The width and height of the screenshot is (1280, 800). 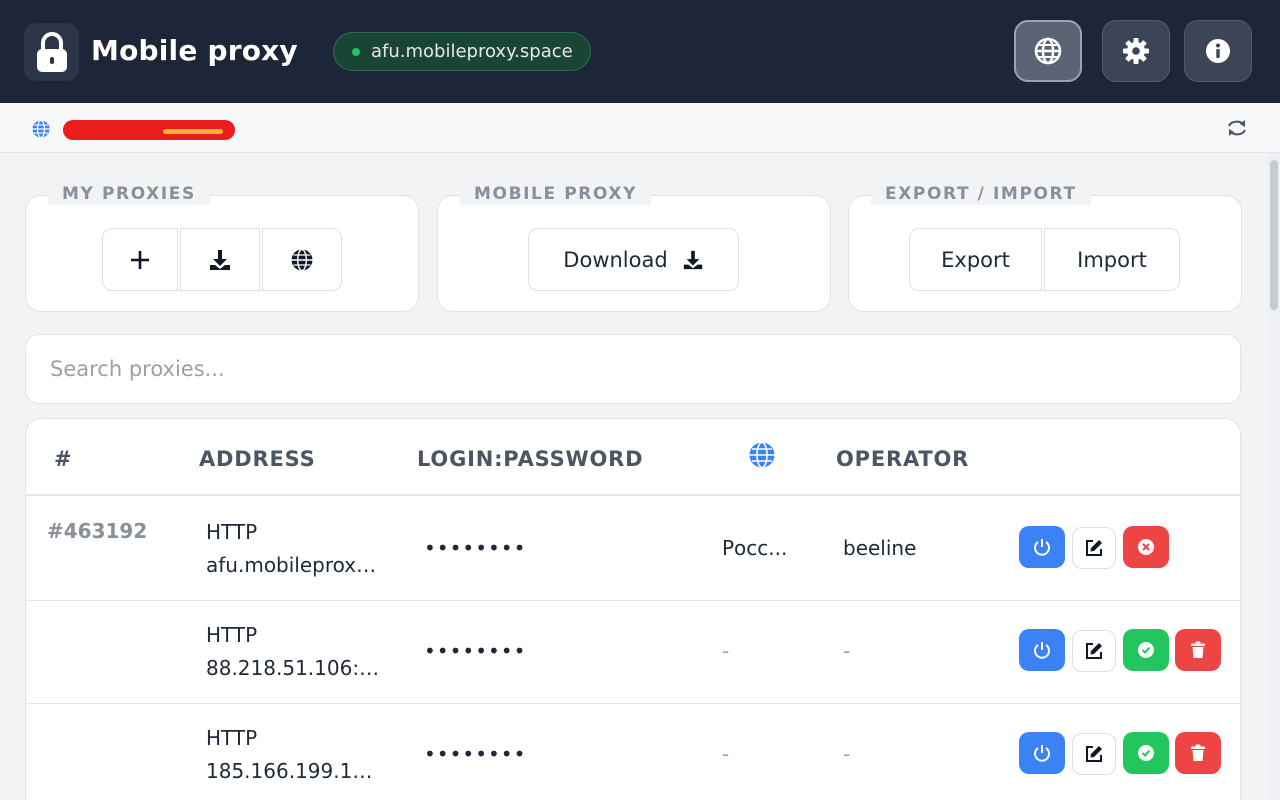 I want to click on domain-badge: afu.mobileproxy.space, so click(x=462, y=51).